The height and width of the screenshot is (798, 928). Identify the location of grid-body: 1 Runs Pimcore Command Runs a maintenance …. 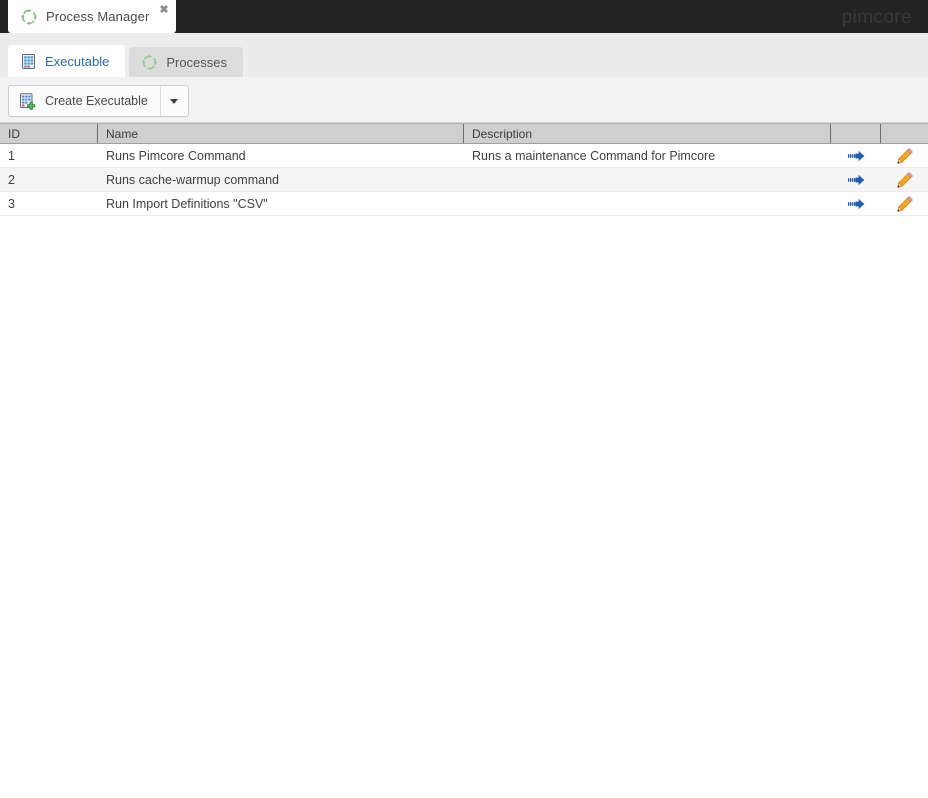
(464, 180).